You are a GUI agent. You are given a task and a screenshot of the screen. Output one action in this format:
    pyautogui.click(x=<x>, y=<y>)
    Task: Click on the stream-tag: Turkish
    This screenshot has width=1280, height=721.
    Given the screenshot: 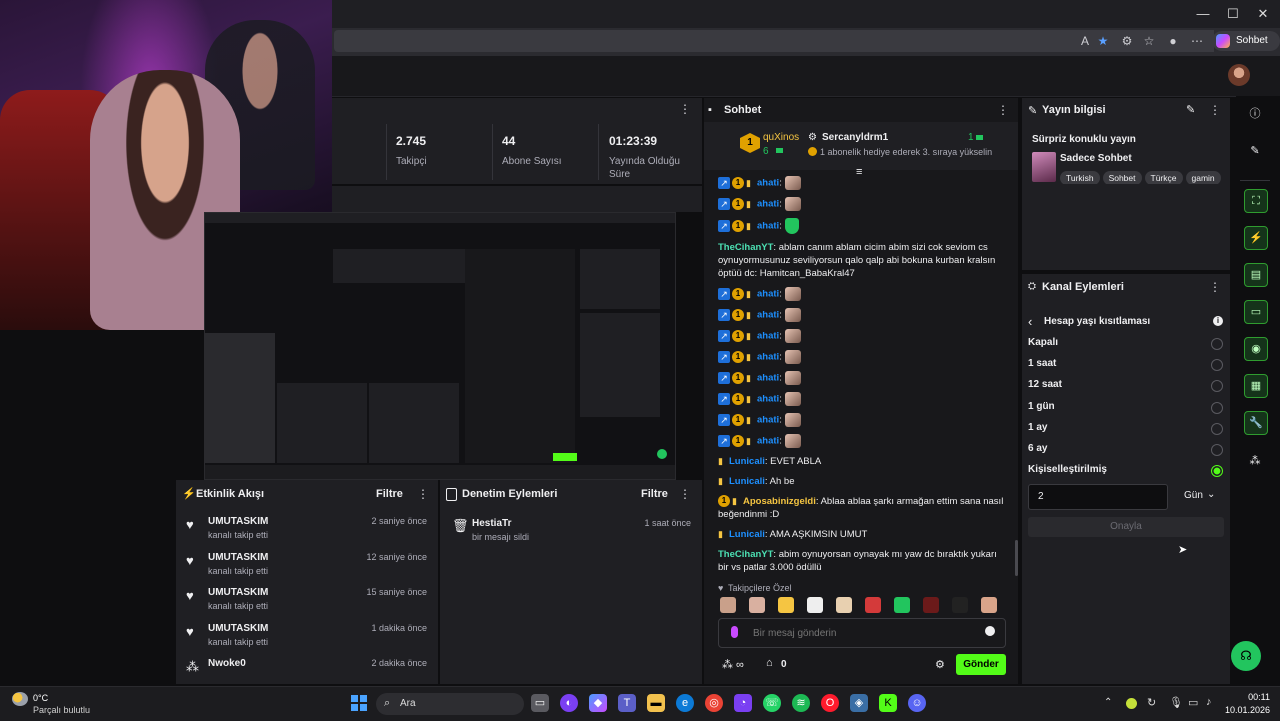 What is the action you would take?
    pyautogui.click(x=1080, y=177)
    